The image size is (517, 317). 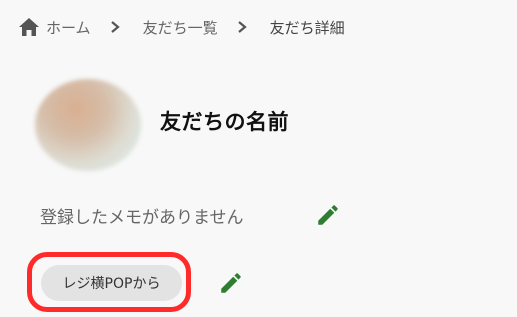 I want to click on home-icon, so click(x=29, y=27).